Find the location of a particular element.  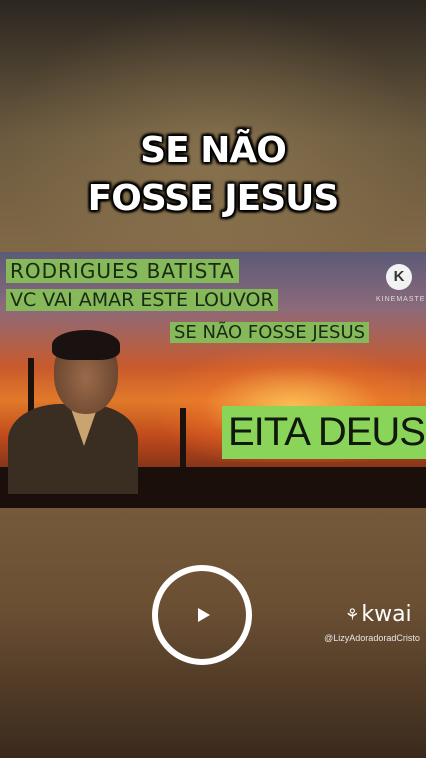

kinemaster-icon: K is located at coordinates (399, 277).